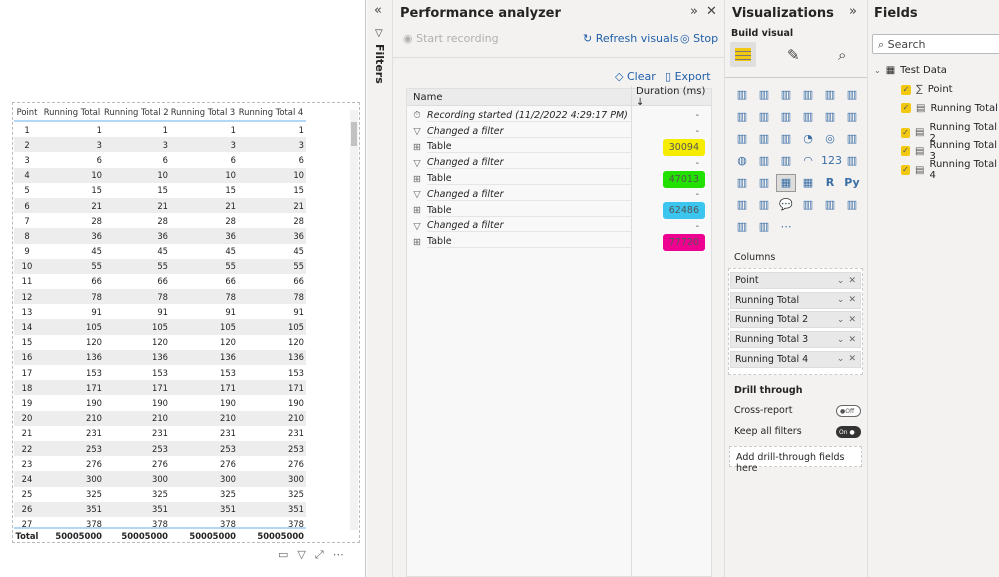 This screenshot has height=577, width=999. Describe the element at coordinates (830, 183) in the screenshot. I see `r-visual-icon: R` at that location.